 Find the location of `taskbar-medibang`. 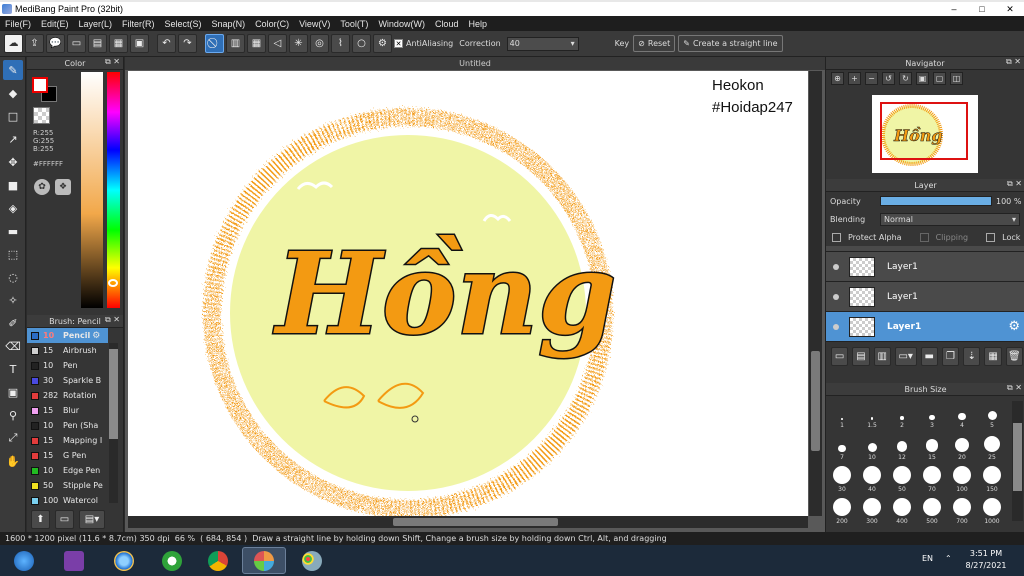

taskbar-medibang is located at coordinates (264, 560).